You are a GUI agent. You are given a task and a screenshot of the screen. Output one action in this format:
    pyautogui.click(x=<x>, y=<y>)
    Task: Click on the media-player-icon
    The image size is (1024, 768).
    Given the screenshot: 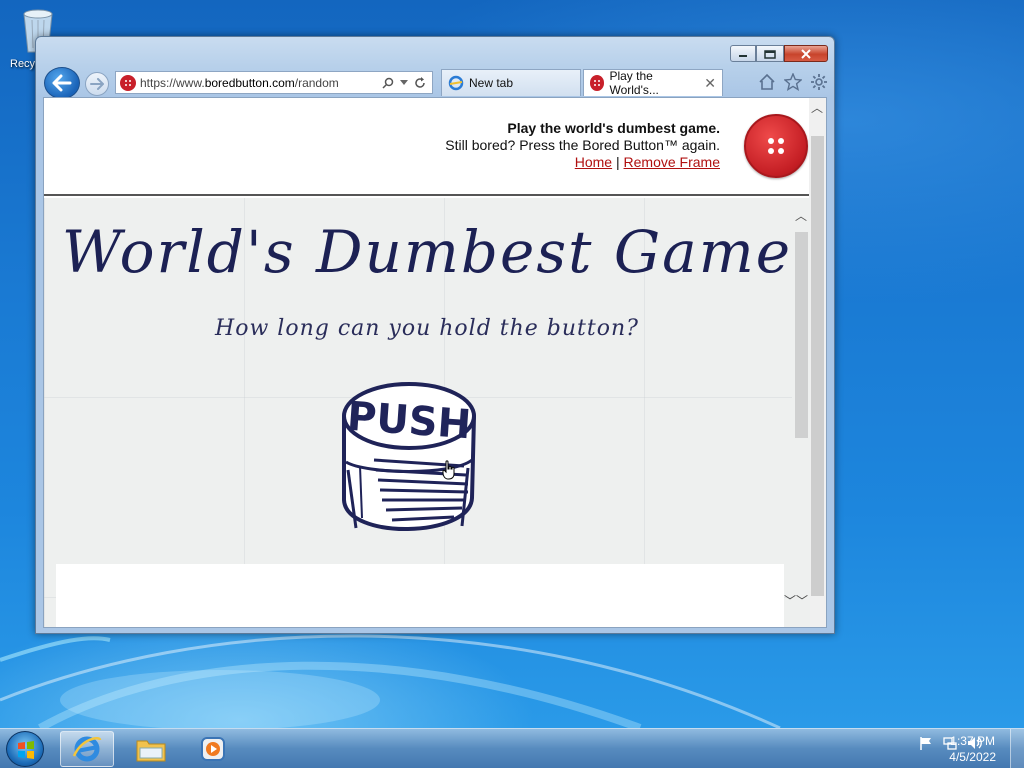 What is the action you would take?
    pyautogui.click(x=213, y=749)
    